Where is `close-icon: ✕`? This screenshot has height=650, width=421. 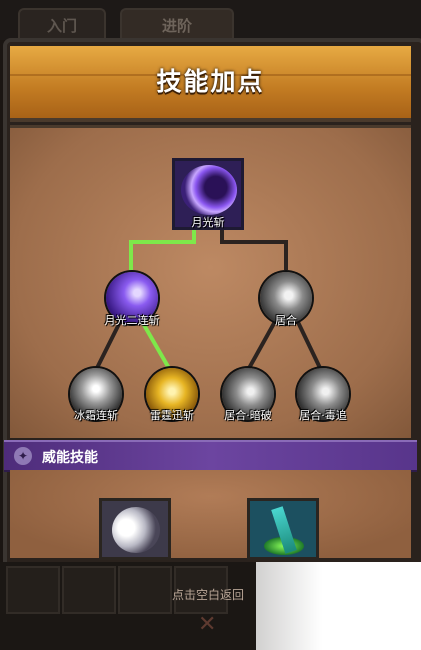 close-icon: ✕ is located at coordinates (207, 624).